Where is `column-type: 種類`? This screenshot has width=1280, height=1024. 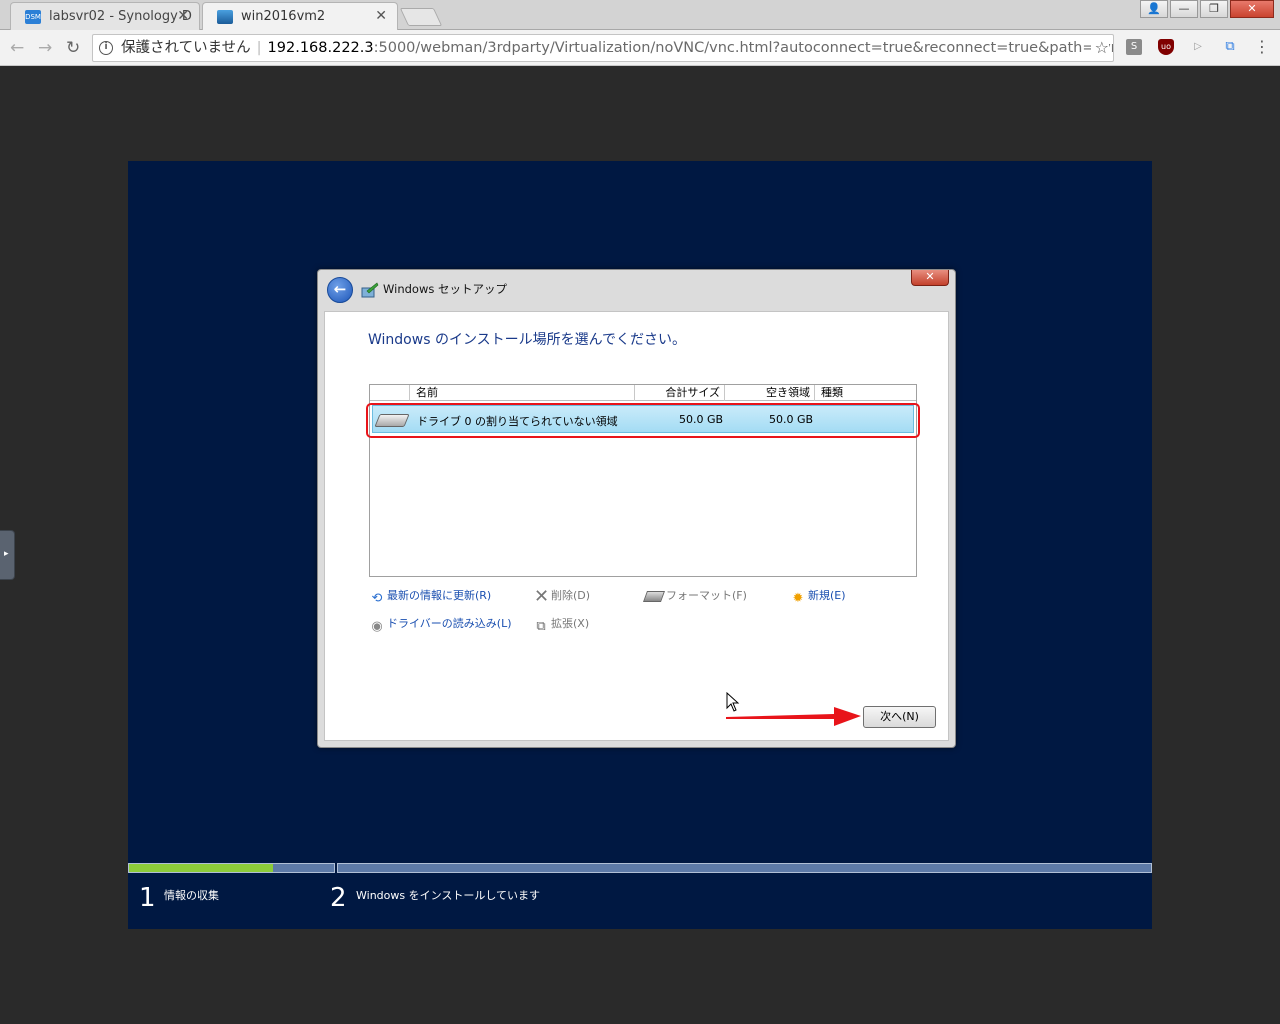 column-type: 種類 is located at coordinates (865, 393).